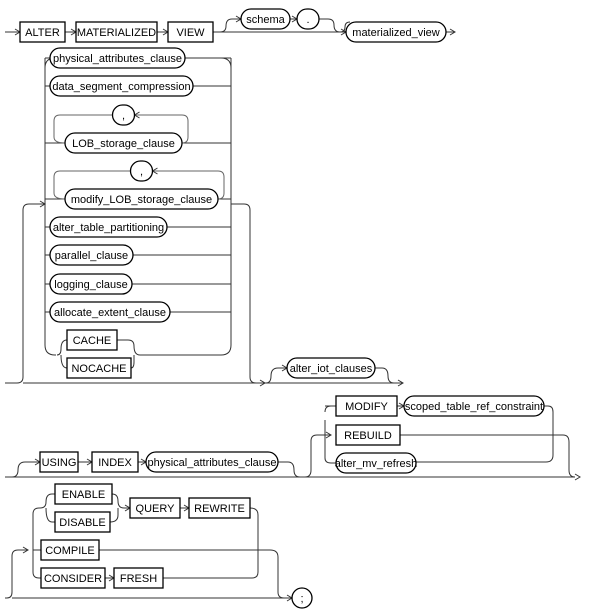 The width and height of the screenshot is (590, 612). Describe the element at coordinates (577, 477) in the screenshot. I see `arrow-icon` at that location.